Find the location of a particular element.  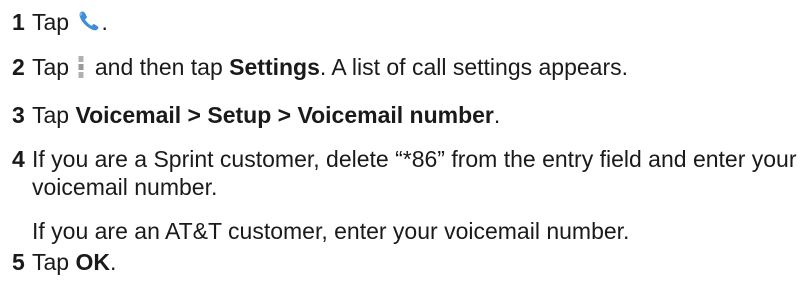

step-5: 5 Tap OK. is located at coordinates (64, 262).